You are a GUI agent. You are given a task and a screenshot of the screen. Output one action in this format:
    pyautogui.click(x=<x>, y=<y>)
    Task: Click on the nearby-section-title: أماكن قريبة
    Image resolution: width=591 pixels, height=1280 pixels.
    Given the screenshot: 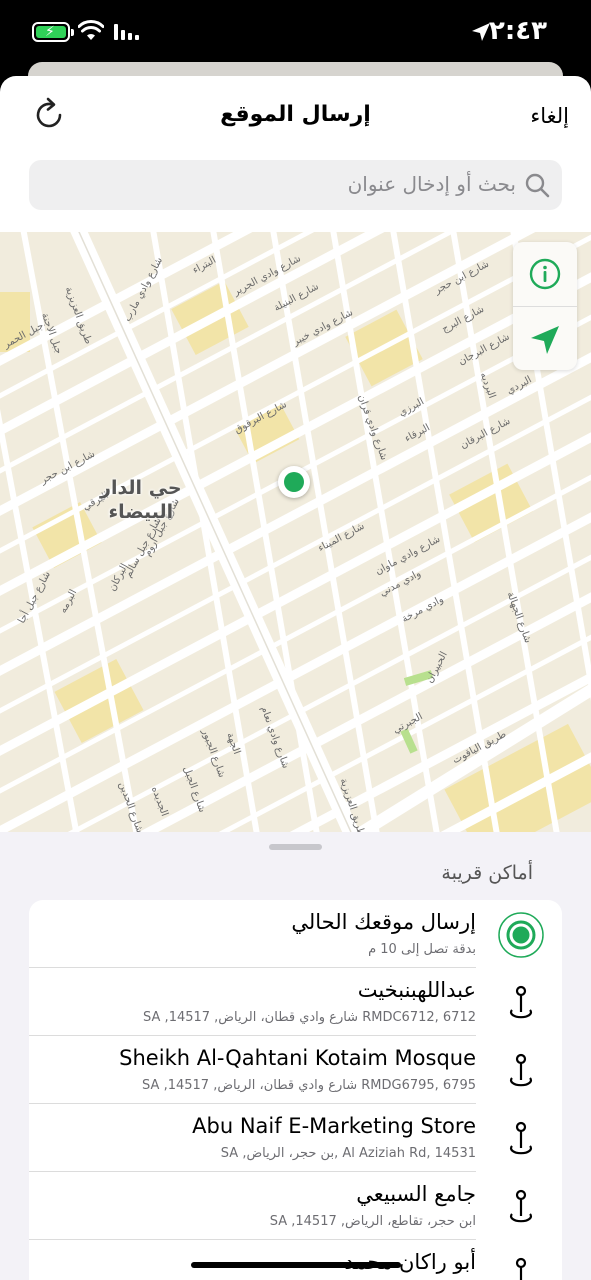 What is the action you would take?
    pyautogui.click(x=487, y=873)
    